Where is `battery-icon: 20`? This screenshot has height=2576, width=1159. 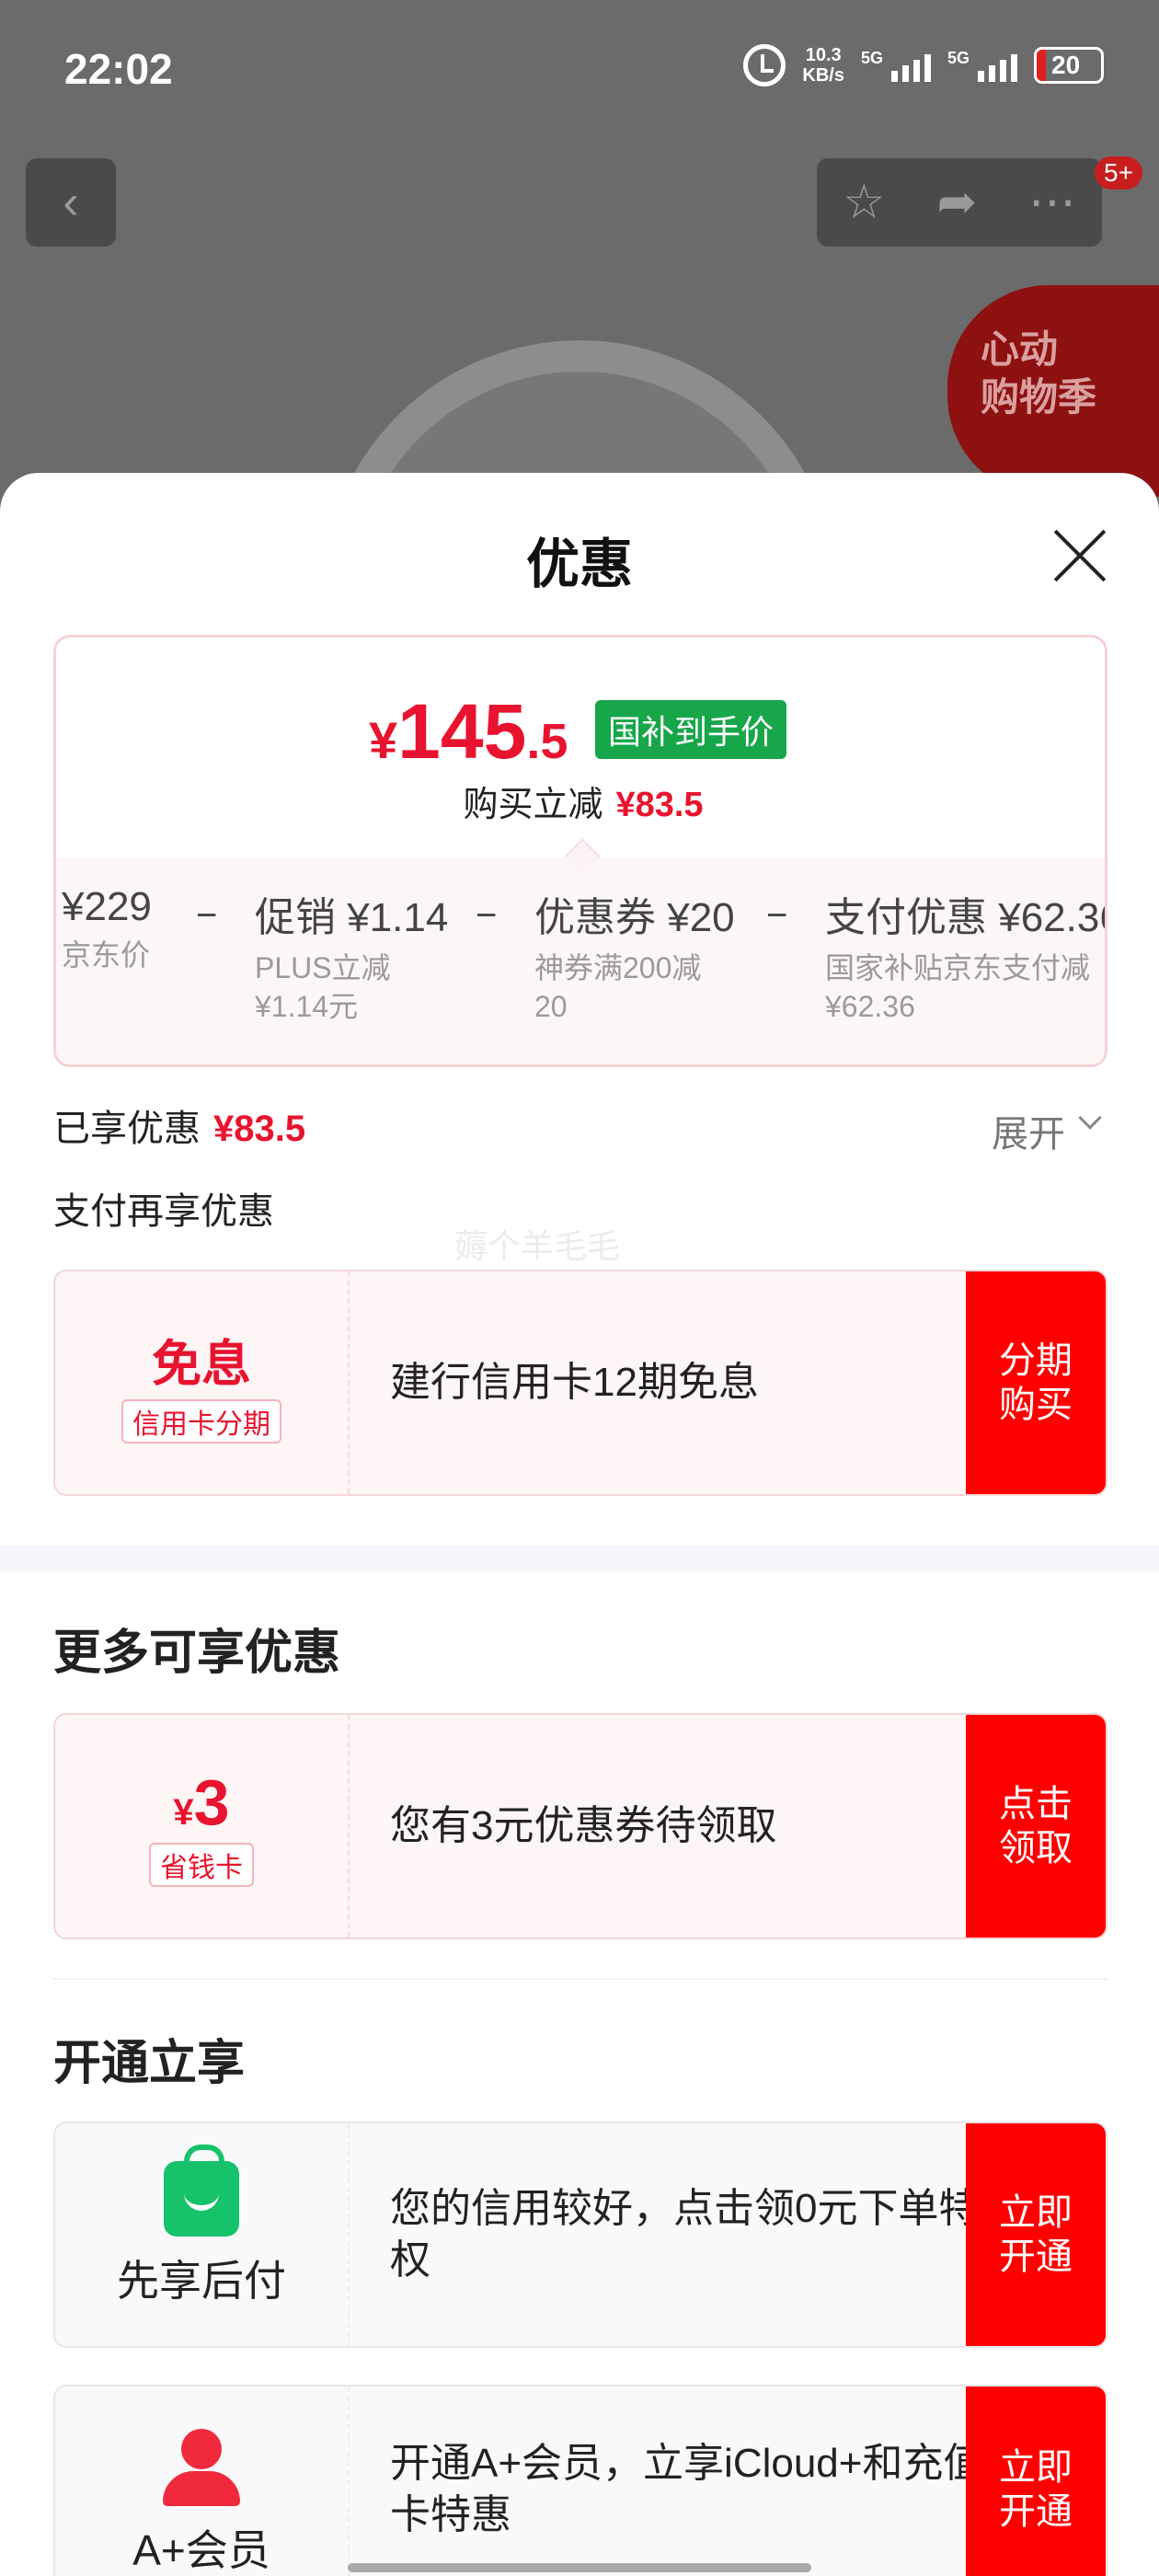
battery-icon: 20 is located at coordinates (1069, 65).